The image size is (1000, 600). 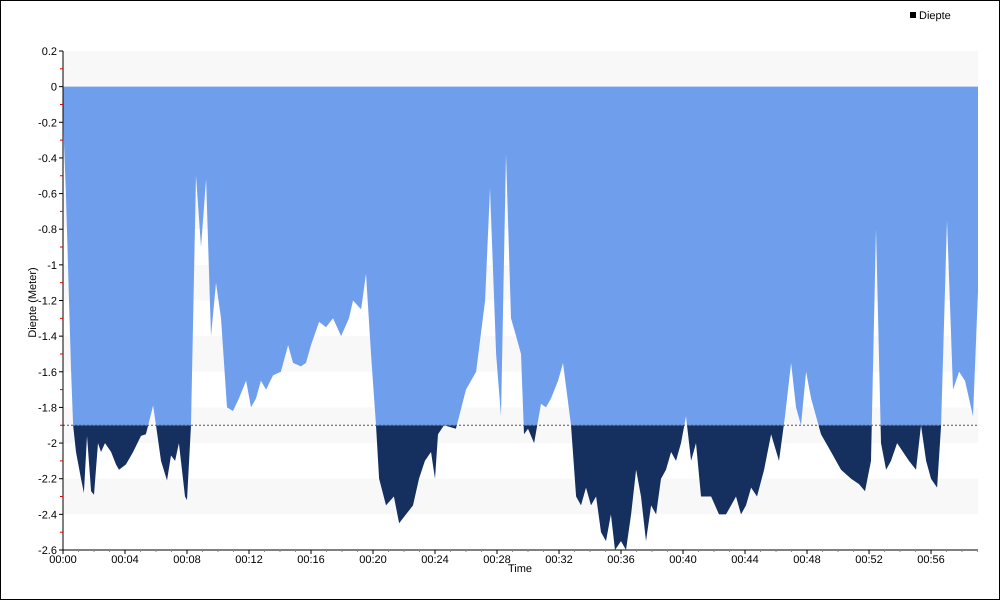 What do you see at coordinates (520, 569) in the screenshot?
I see `x-axis-title: Time` at bounding box center [520, 569].